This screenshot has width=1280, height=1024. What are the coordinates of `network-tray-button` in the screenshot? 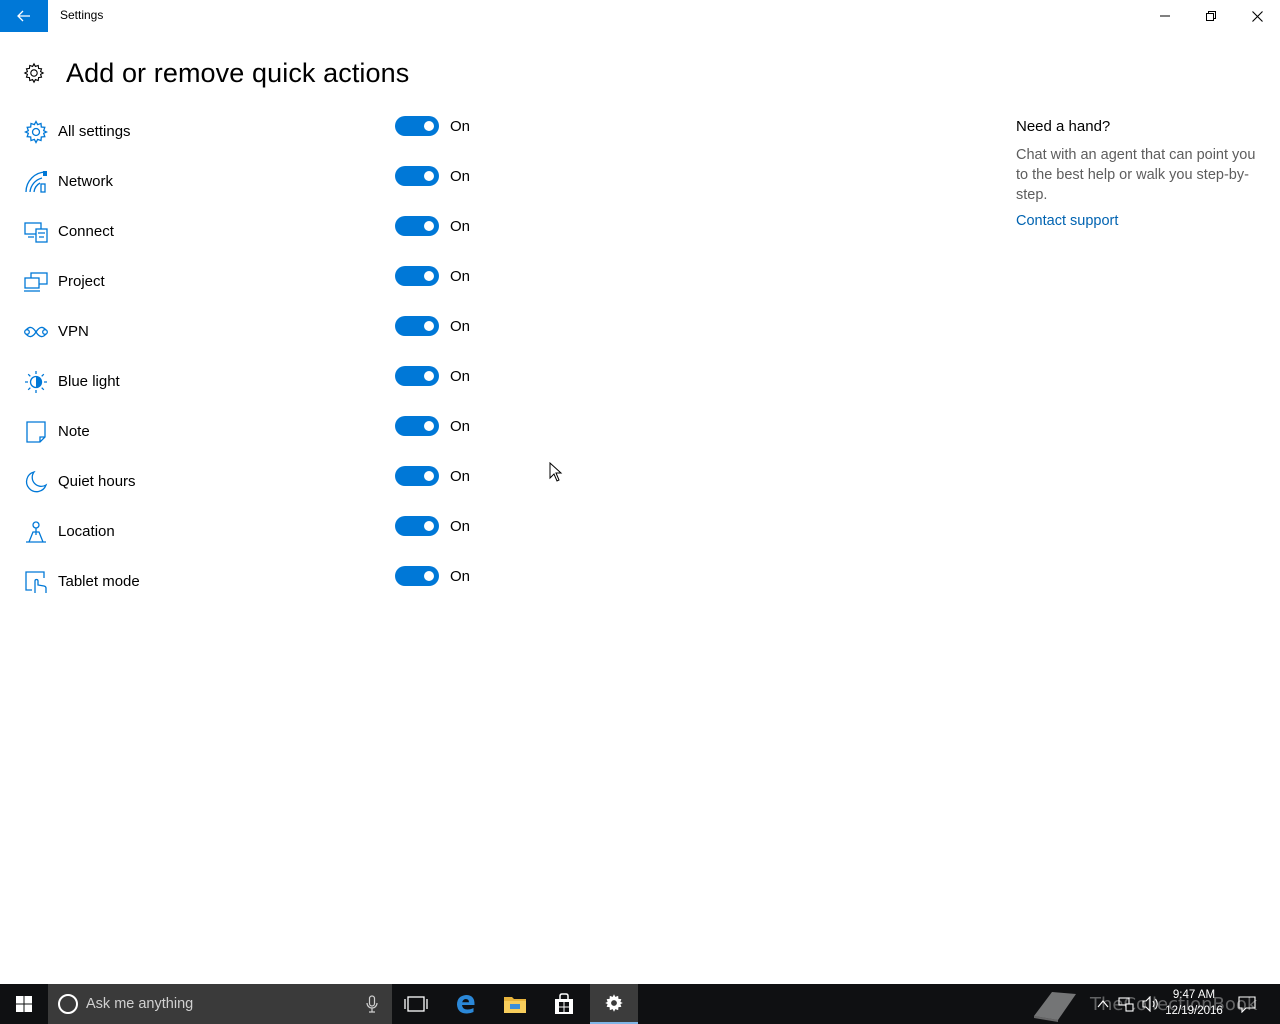 It's located at (1126, 1004).